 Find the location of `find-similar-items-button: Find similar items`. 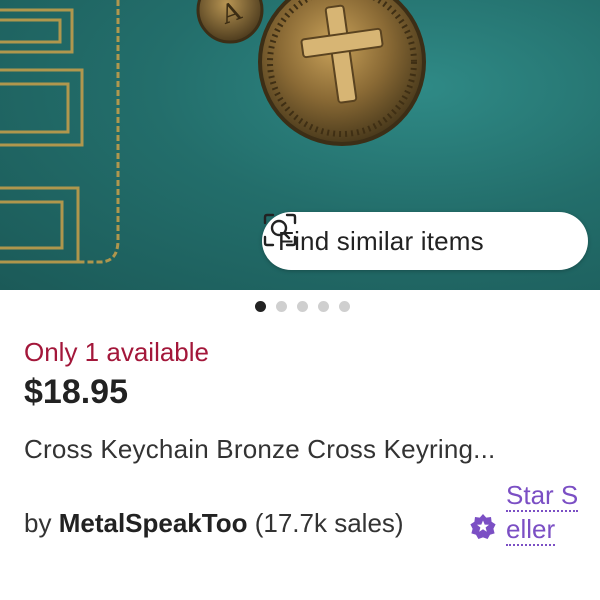

find-similar-items-button: Find similar items is located at coordinates (425, 241).